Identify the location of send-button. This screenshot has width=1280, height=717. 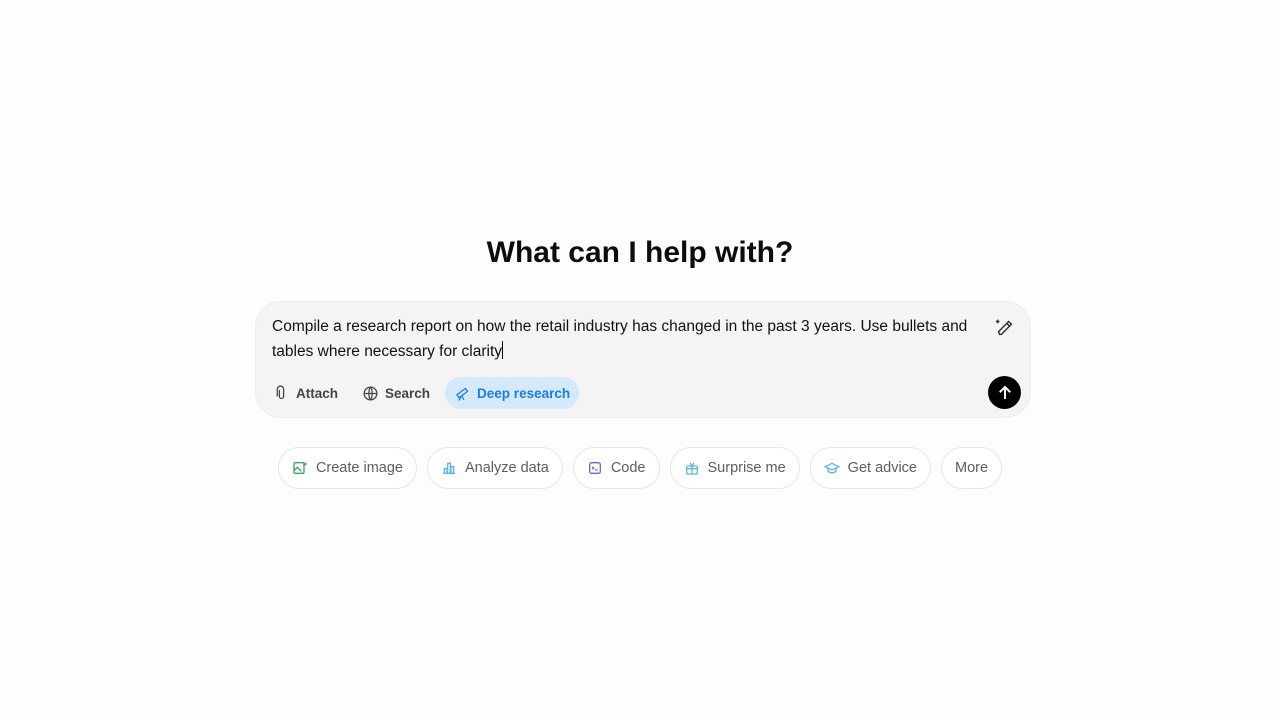
(1004, 392).